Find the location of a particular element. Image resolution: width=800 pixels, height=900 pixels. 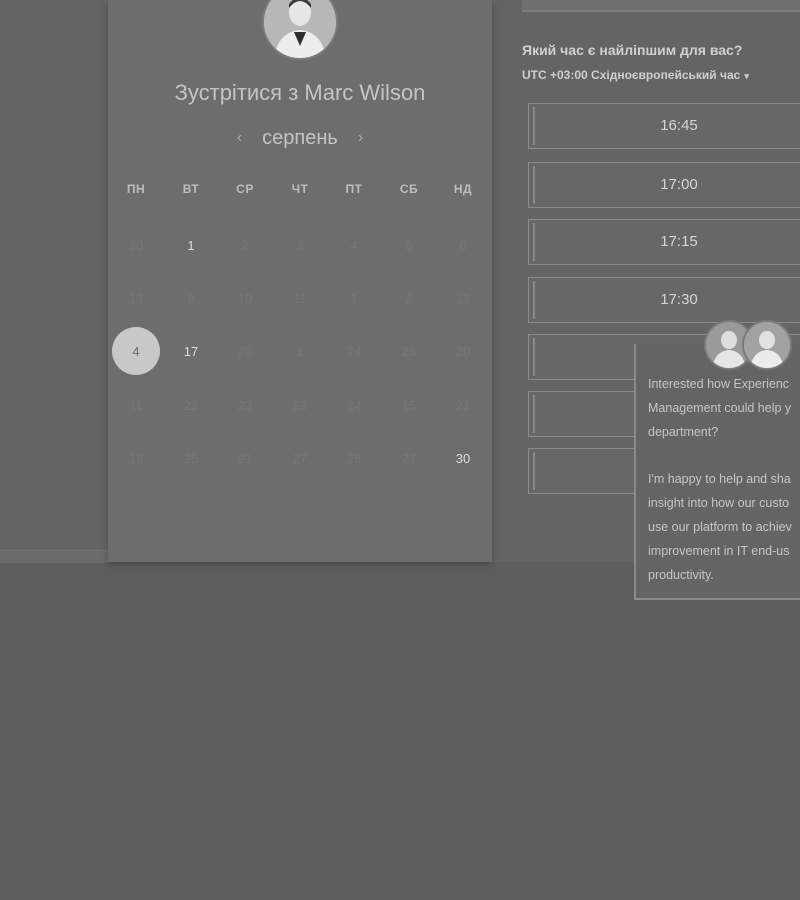

month-navigation: ‹ серпень › is located at coordinates (300, 138).